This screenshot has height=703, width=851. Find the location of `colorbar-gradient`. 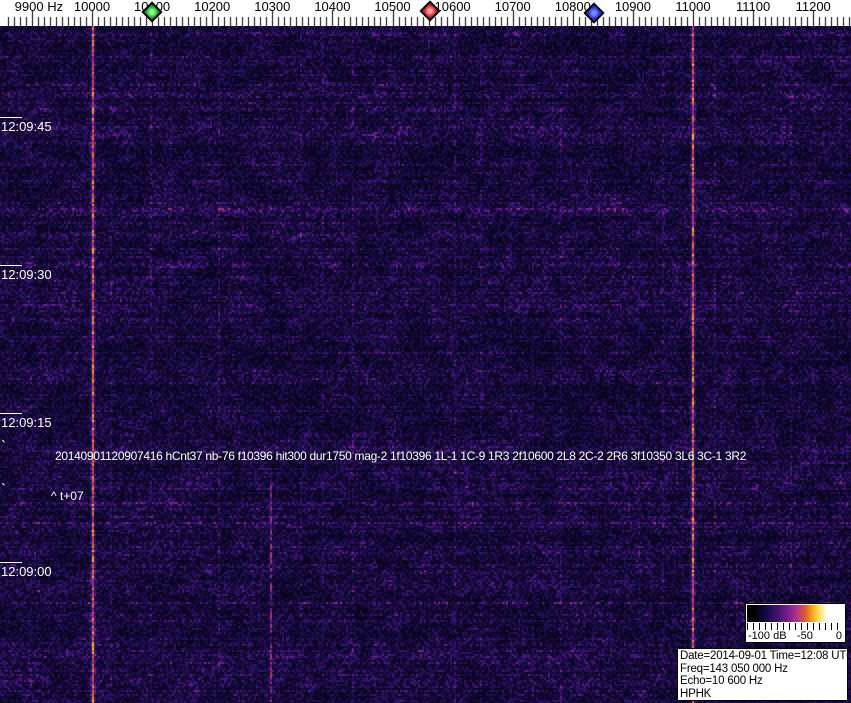

colorbar-gradient is located at coordinates (794, 613).